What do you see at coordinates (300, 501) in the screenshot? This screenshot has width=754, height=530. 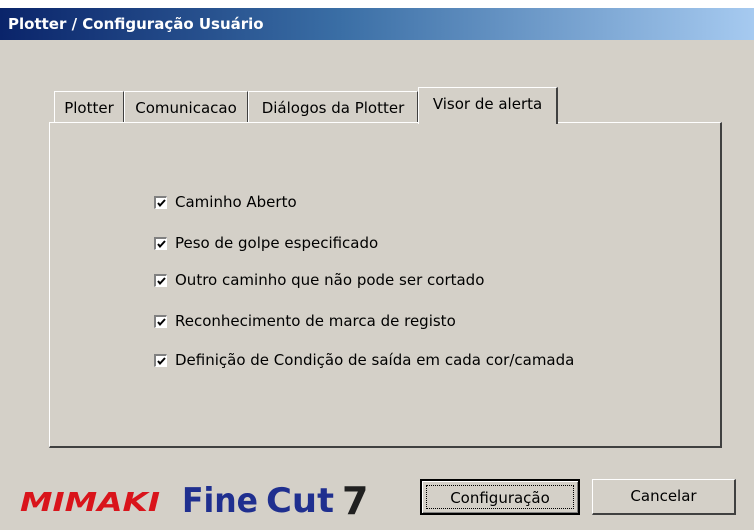 I see `finecut-logo-cut: Cut` at bounding box center [300, 501].